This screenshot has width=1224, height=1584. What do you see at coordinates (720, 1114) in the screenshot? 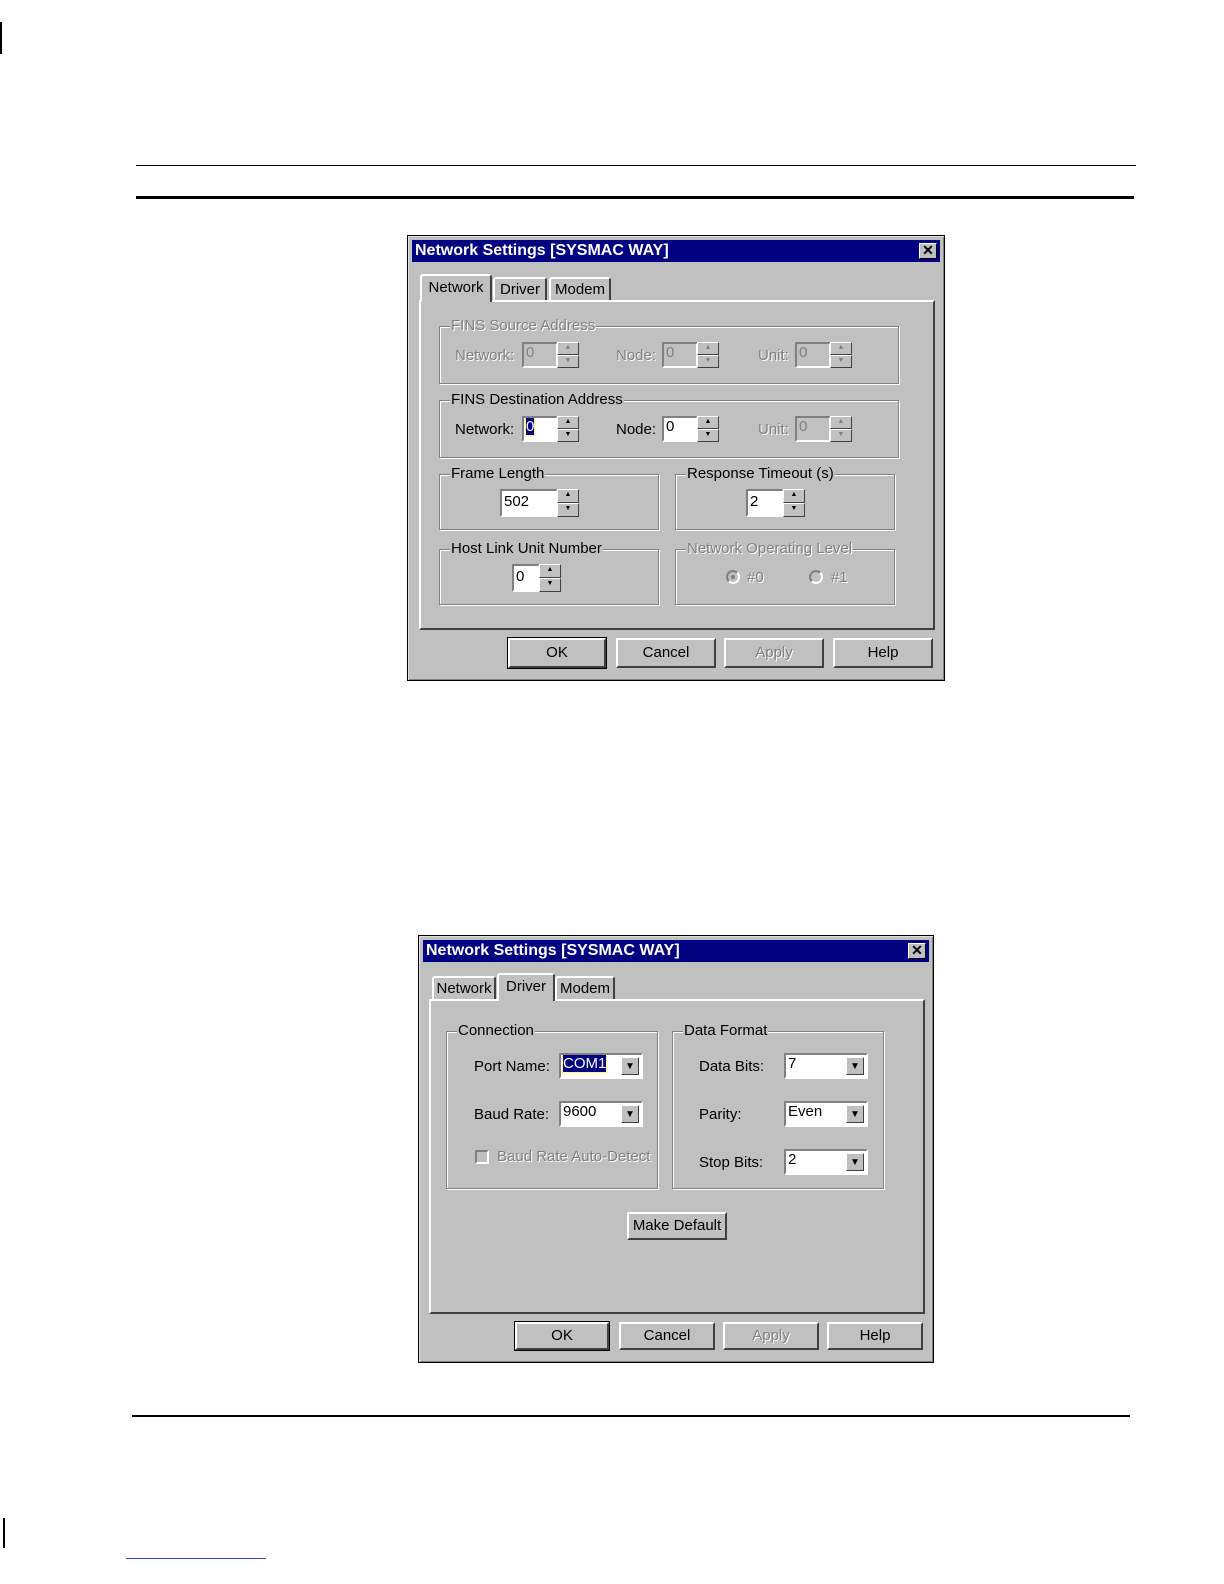
I see `parity-label: Parity:` at bounding box center [720, 1114].